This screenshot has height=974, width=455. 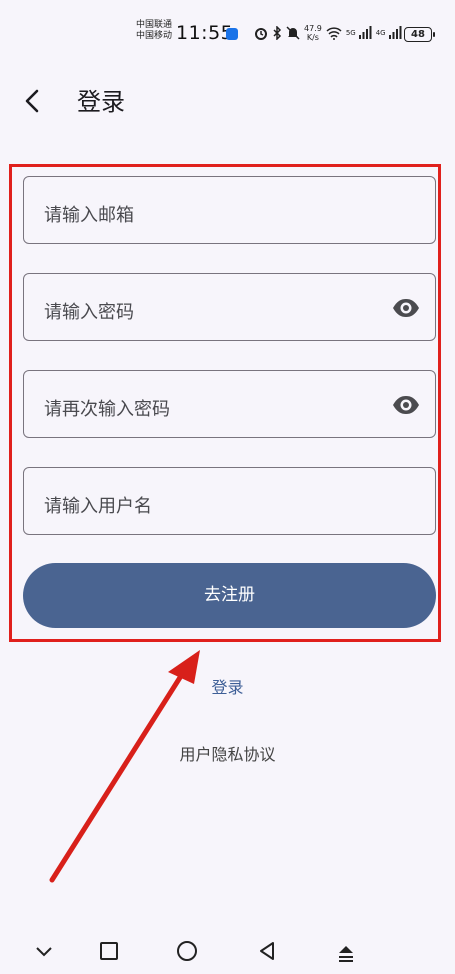 What do you see at coordinates (107, 409) in the screenshot?
I see `confirm-password-placeholder: 请再次输入密码` at bounding box center [107, 409].